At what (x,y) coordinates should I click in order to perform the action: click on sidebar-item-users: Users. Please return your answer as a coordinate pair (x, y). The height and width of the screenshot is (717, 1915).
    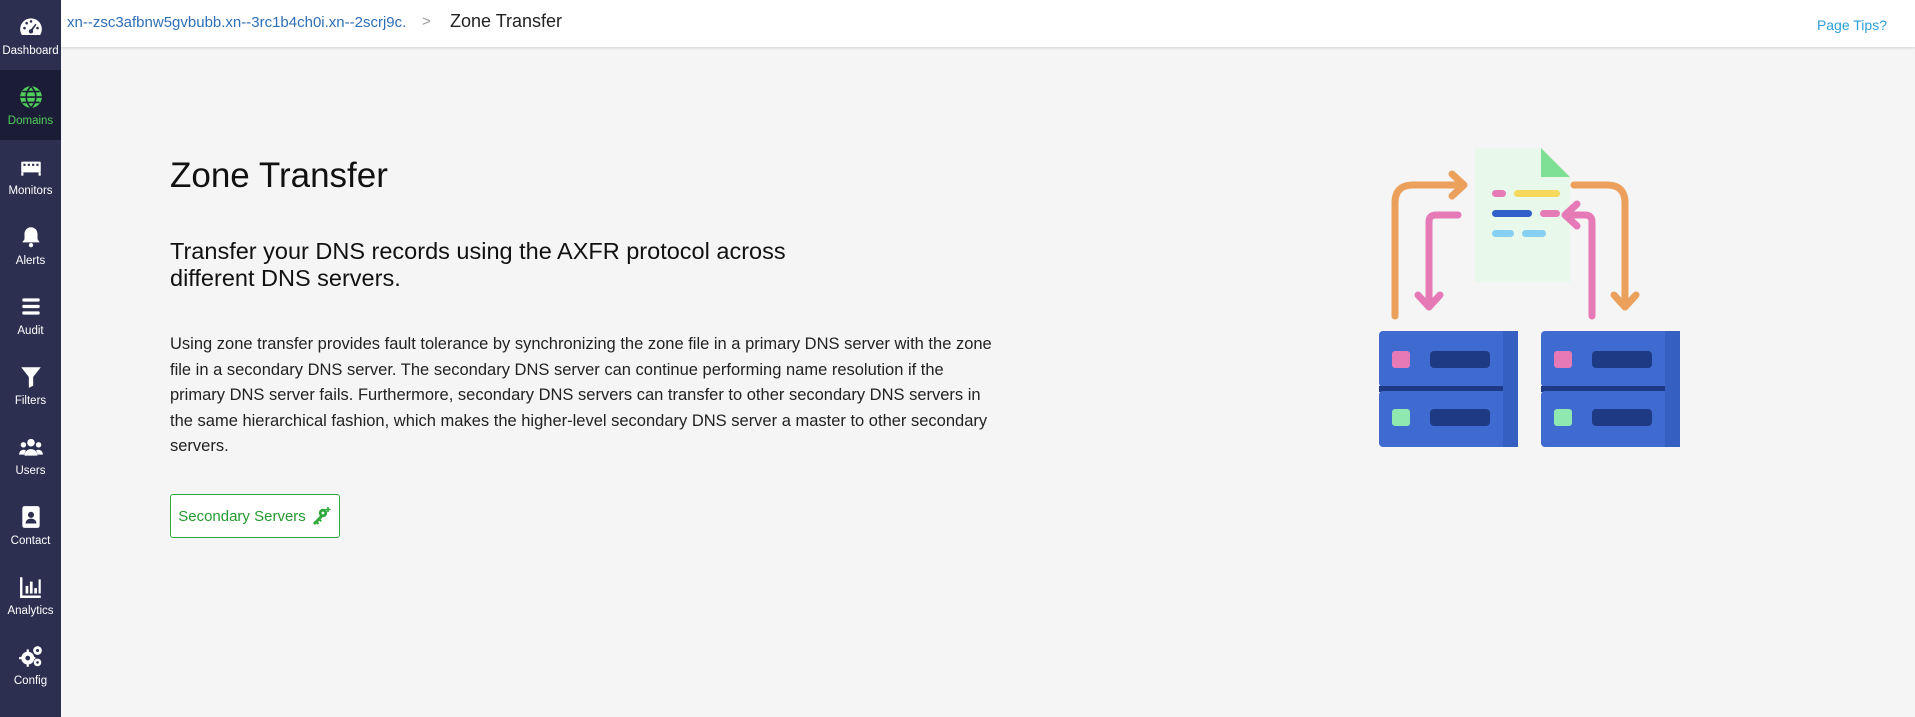
    Looking at the image, I should click on (30, 455).